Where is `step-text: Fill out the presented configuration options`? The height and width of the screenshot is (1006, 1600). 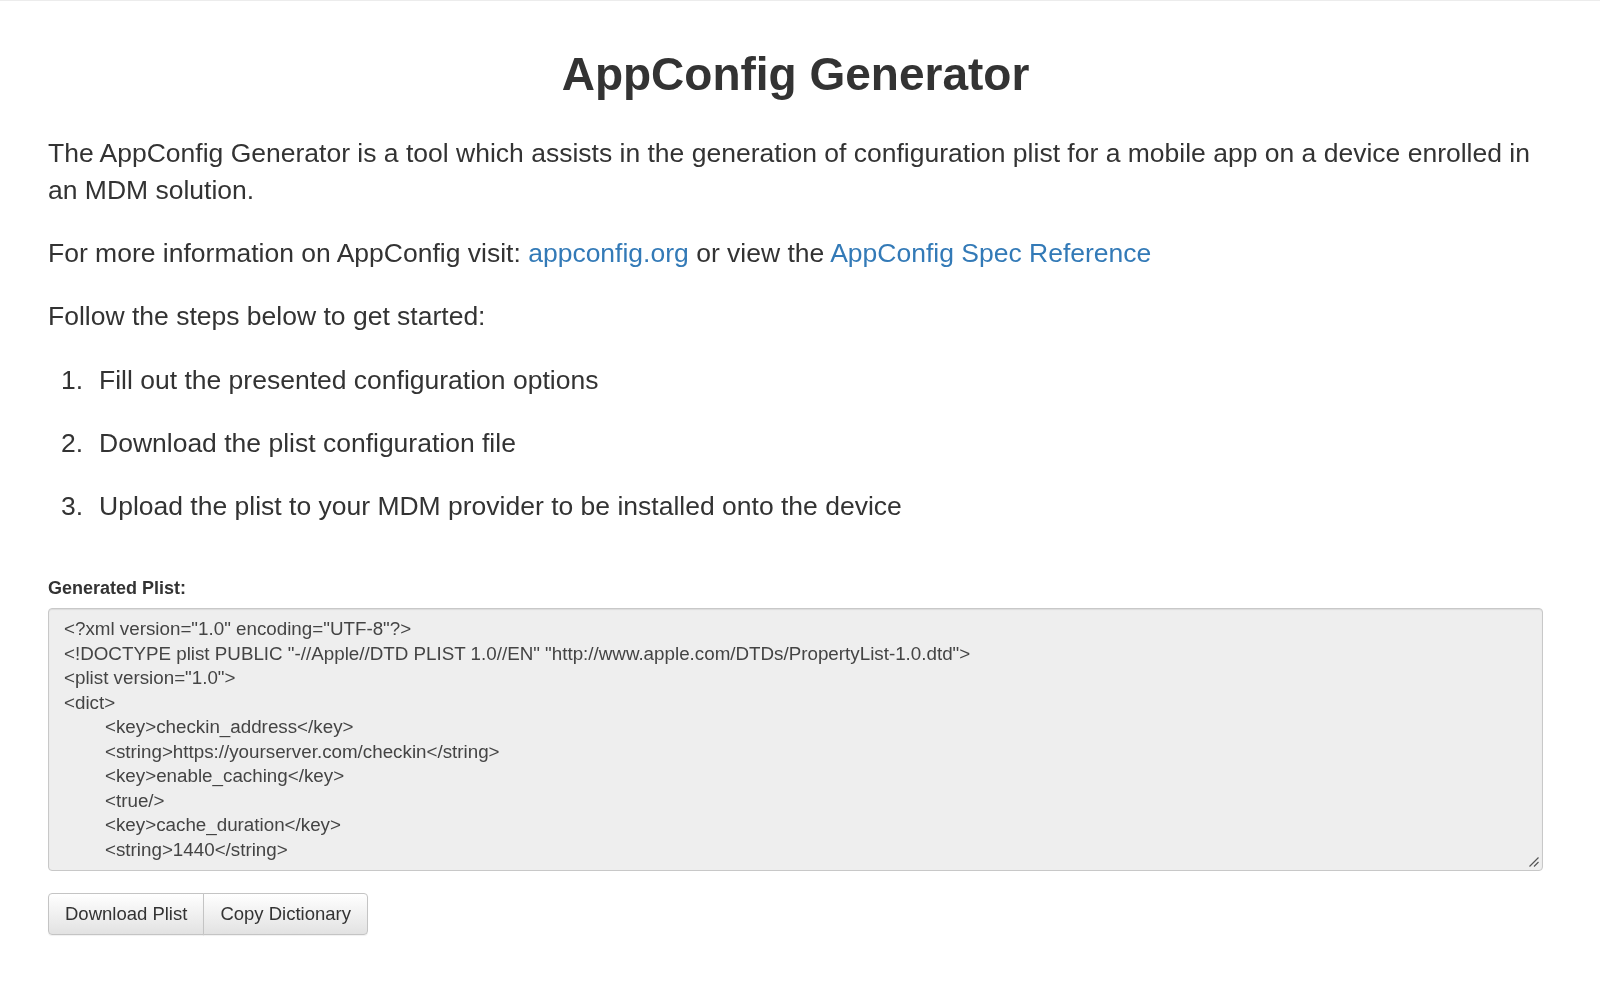 step-text: Fill out the presented configuration options is located at coordinates (349, 380).